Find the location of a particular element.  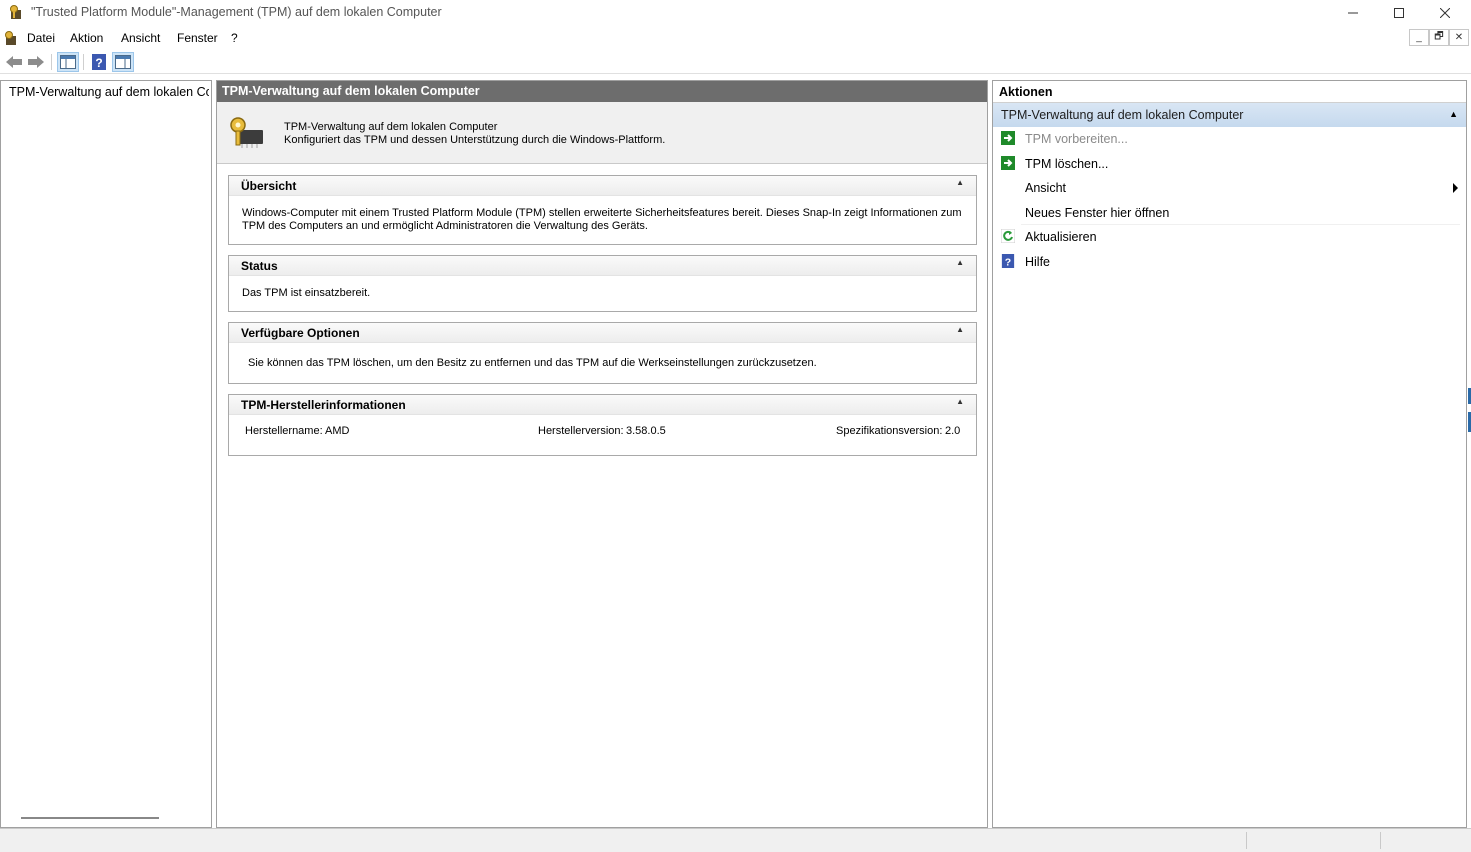

show-hide-action-pane-icon is located at coordinates (123, 62).